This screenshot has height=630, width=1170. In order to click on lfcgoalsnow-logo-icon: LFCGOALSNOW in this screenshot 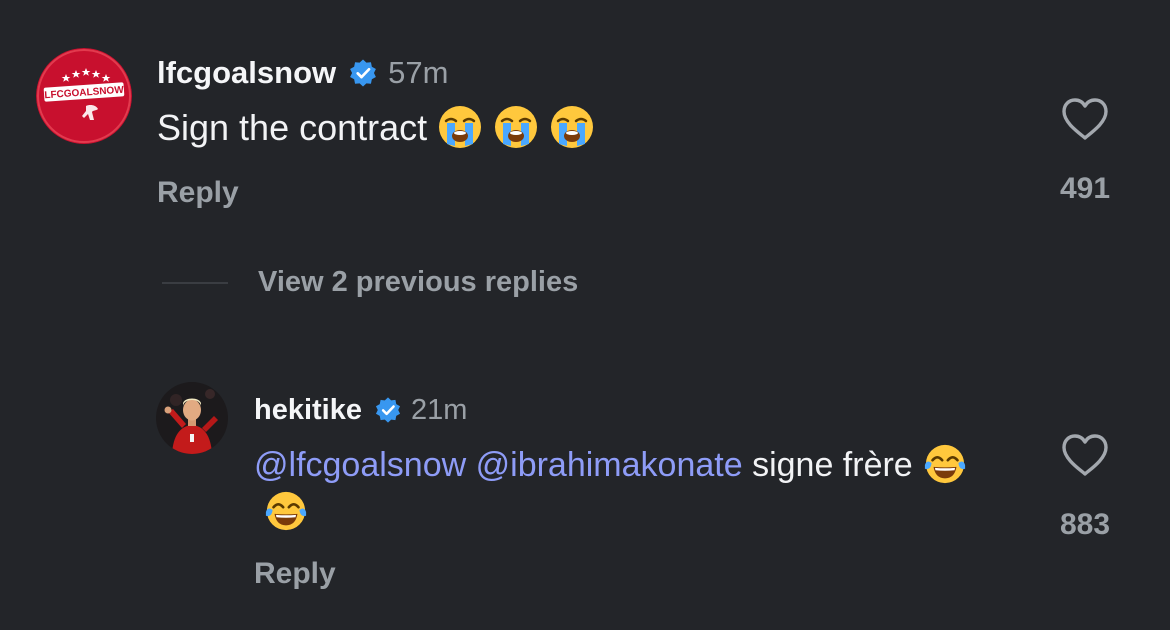, I will do `click(84, 96)`.